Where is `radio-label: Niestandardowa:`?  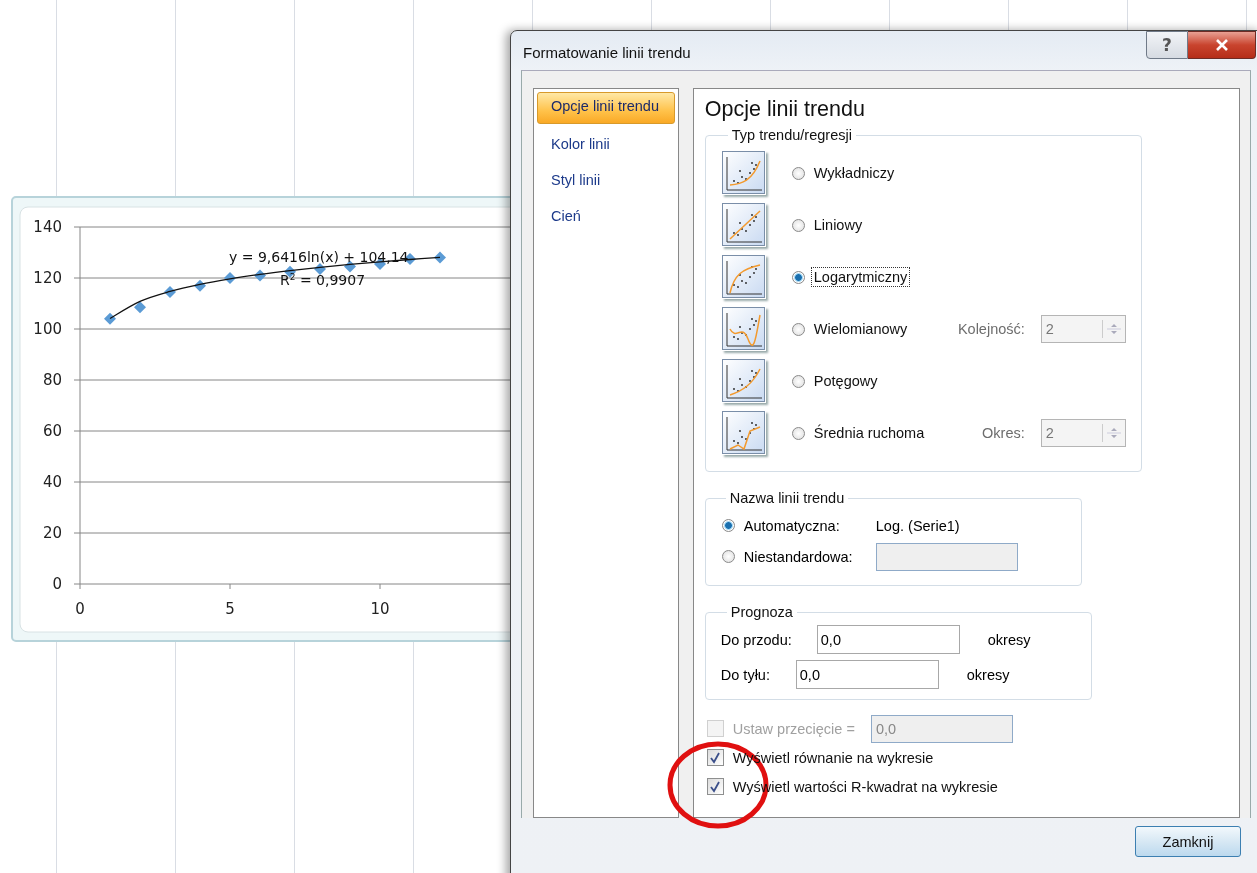
radio-label: Niestandardowa: is located at coordinates (809, 556).